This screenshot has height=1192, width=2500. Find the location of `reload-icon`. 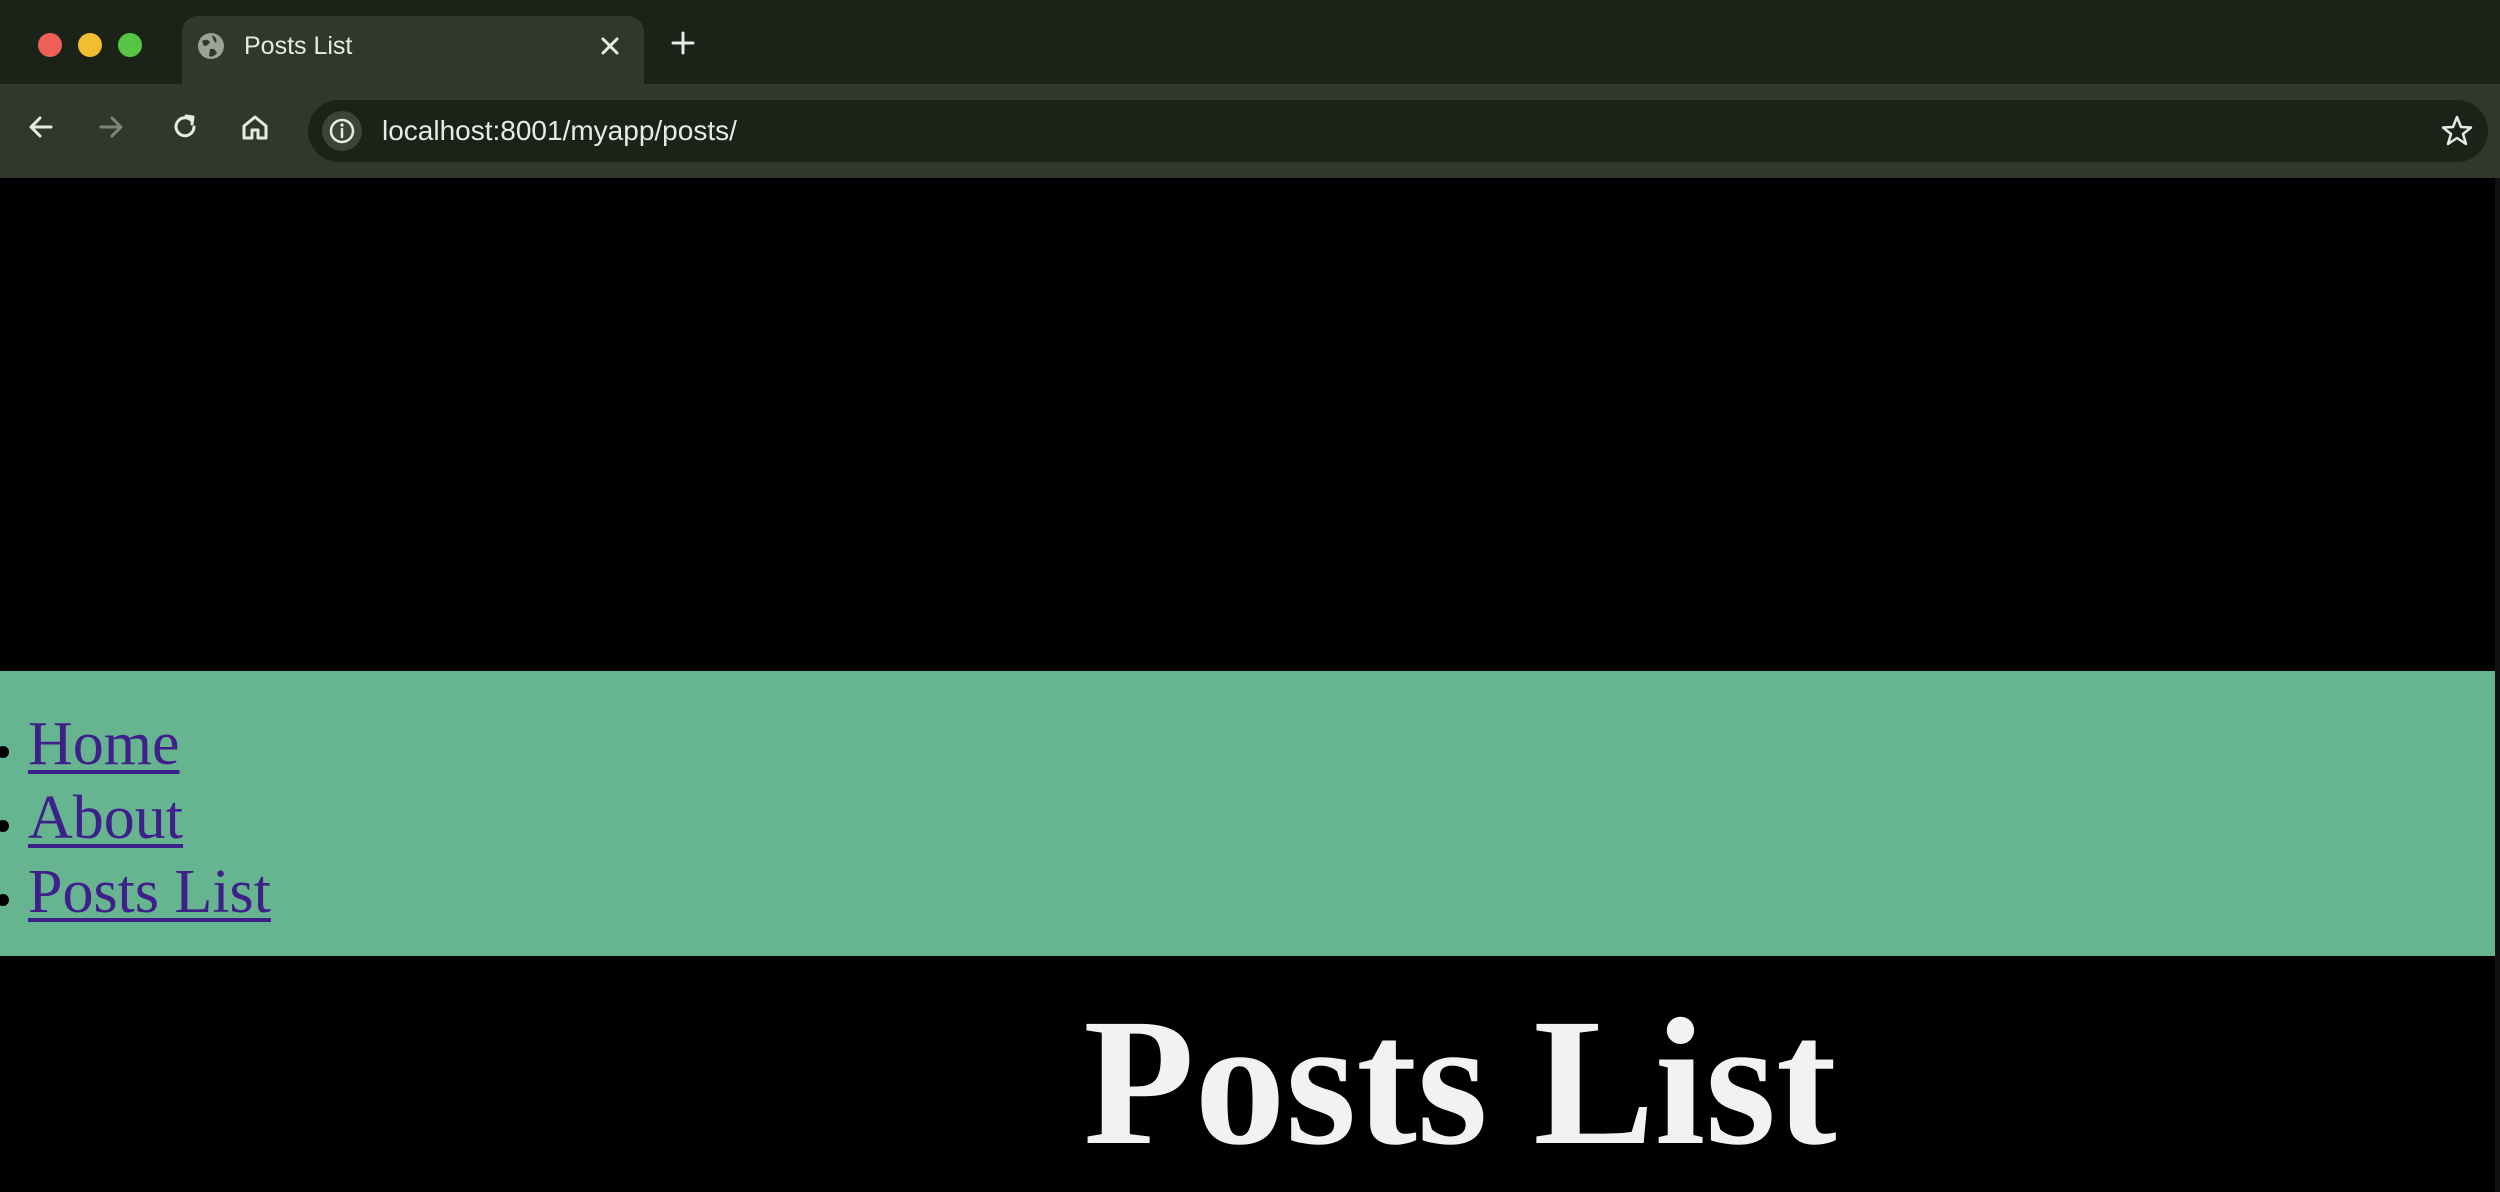

reload-icon is located at coordinates (185, 127).